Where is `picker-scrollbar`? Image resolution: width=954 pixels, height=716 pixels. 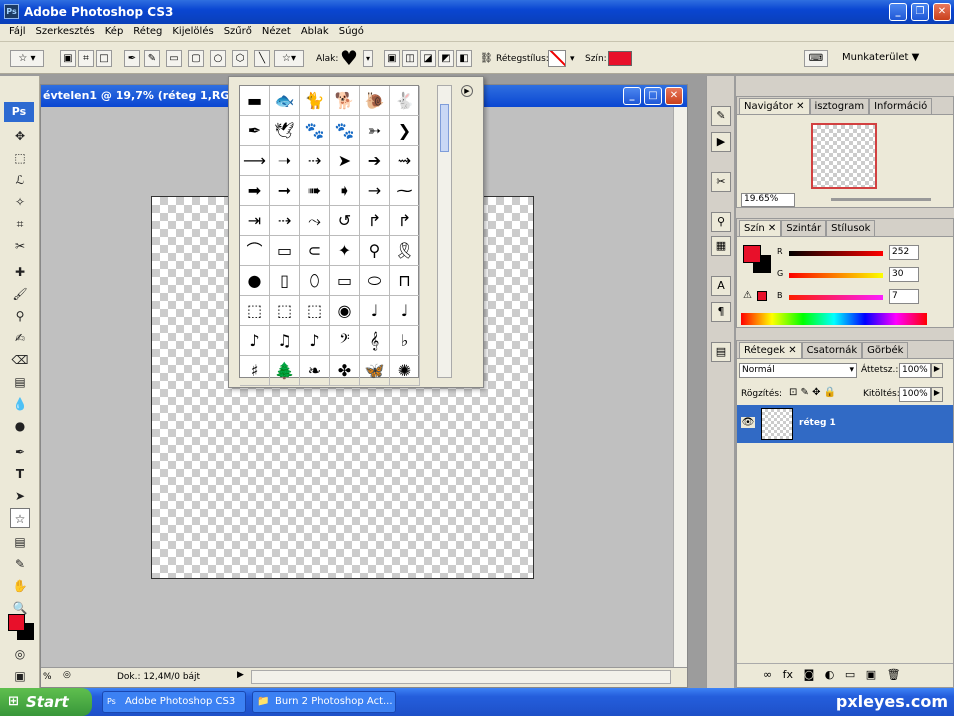 picker-scrollbar is located at coordinates (444, 231).